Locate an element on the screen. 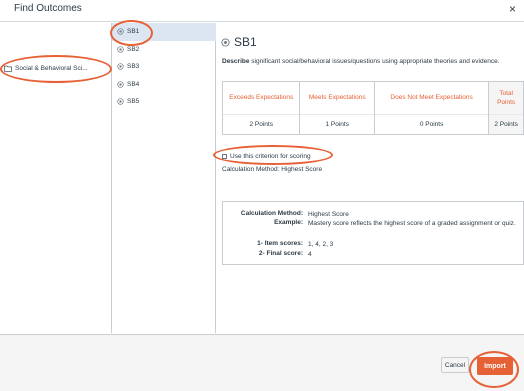  outcome-label: SB3 is located at coordinates (133, 67).